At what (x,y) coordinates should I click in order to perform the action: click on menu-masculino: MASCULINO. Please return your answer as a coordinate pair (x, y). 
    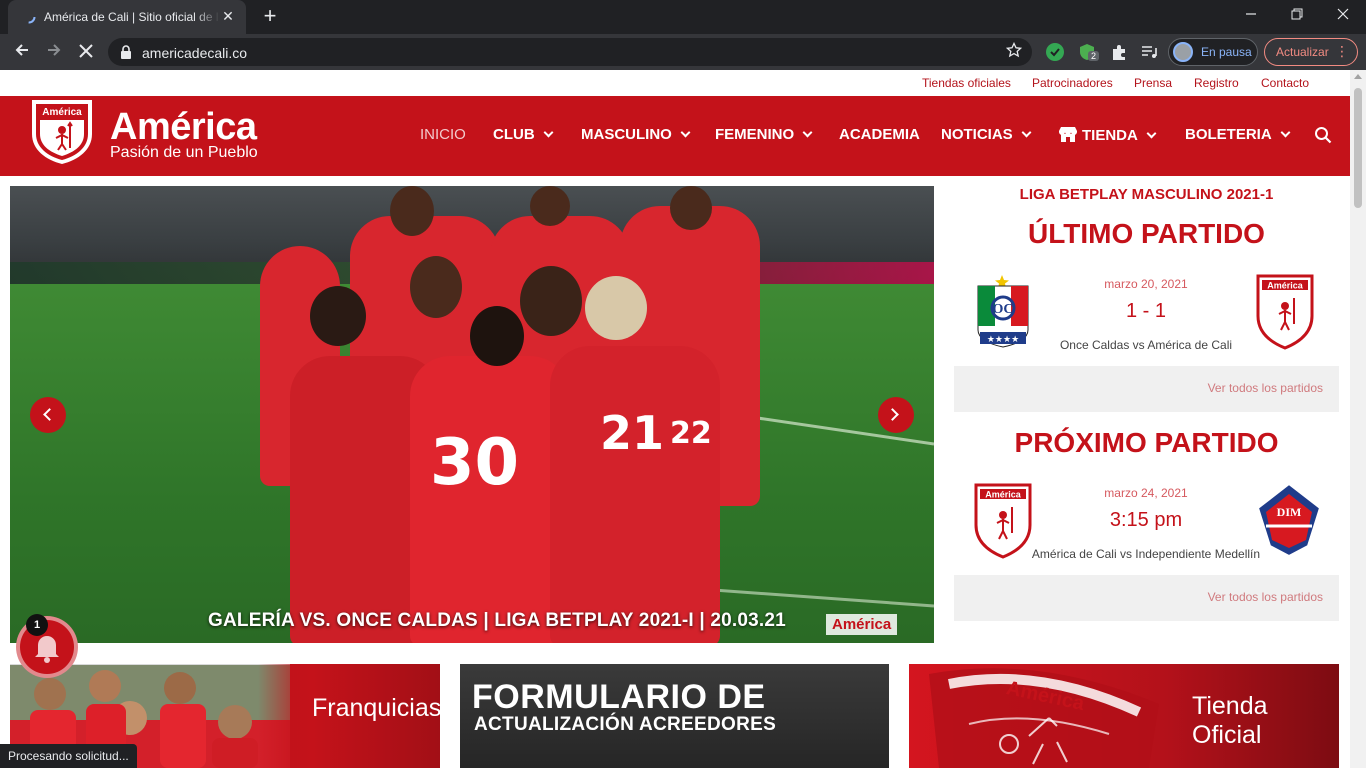
    Looking at the image, I should click on (636, 134).